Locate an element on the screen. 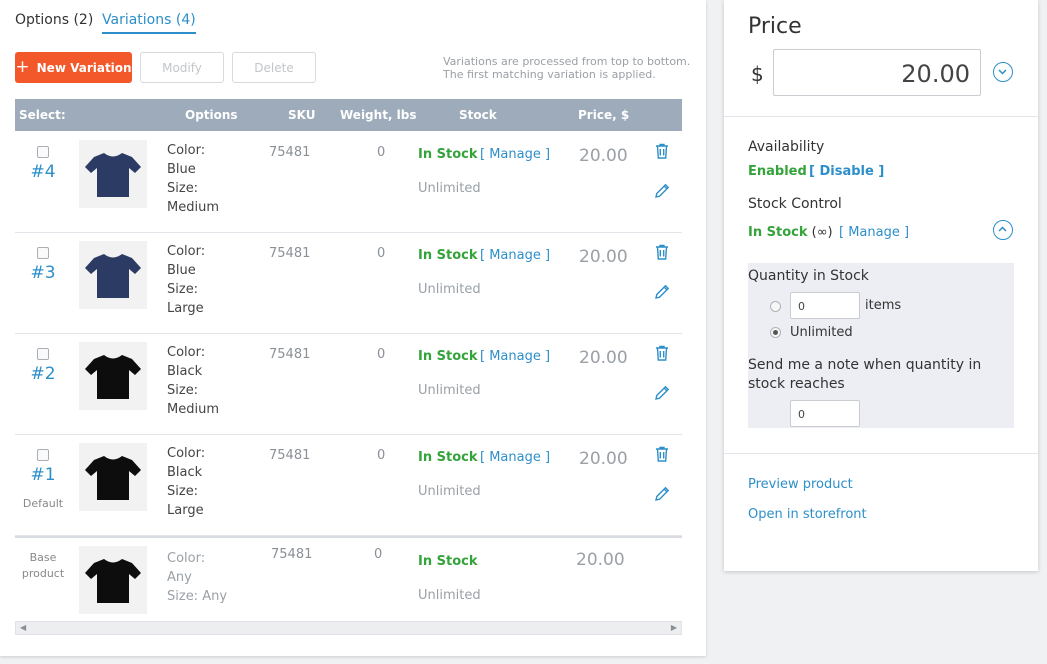 This screenshot has height=664, width=1047. tab-variations: Variations (4) is located at coordinates (149, 23).